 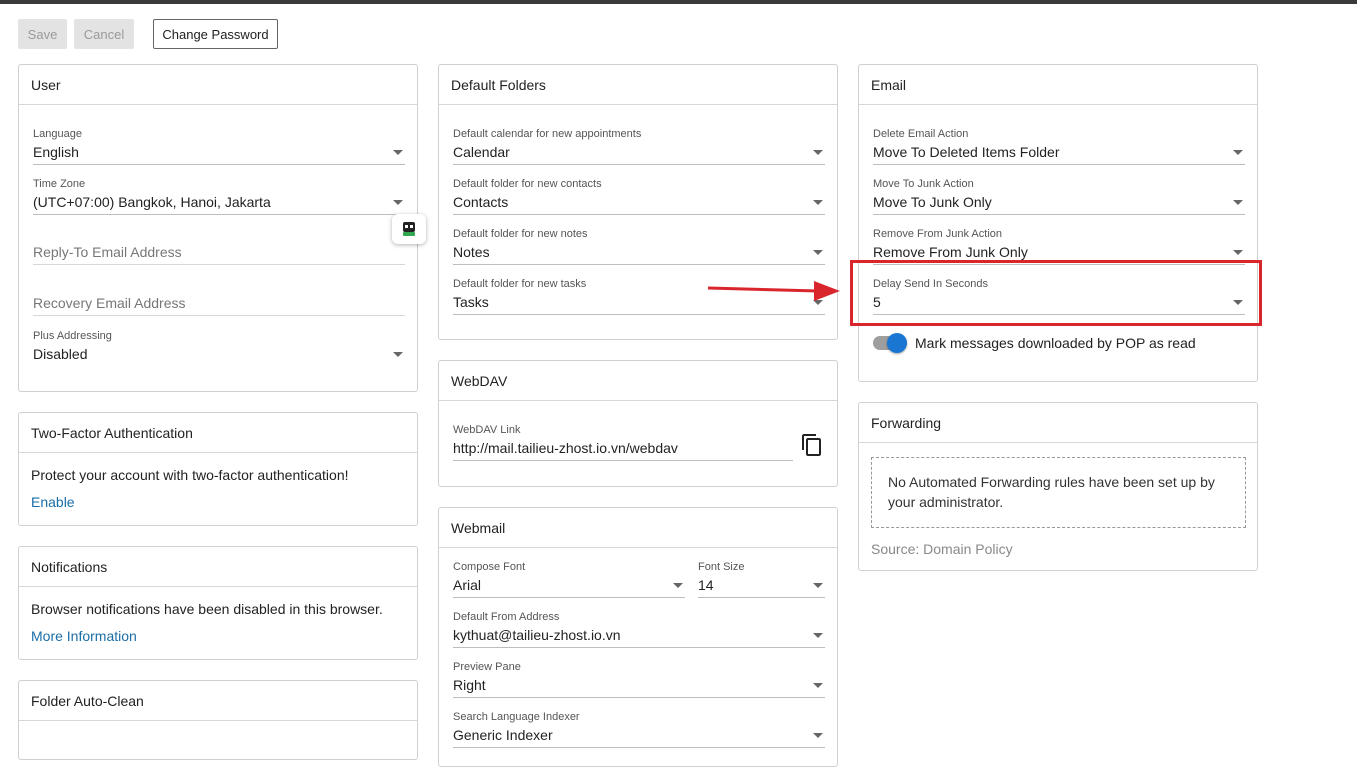 I want to click on annotation-arrow-icon, so click(x=773, y=291).